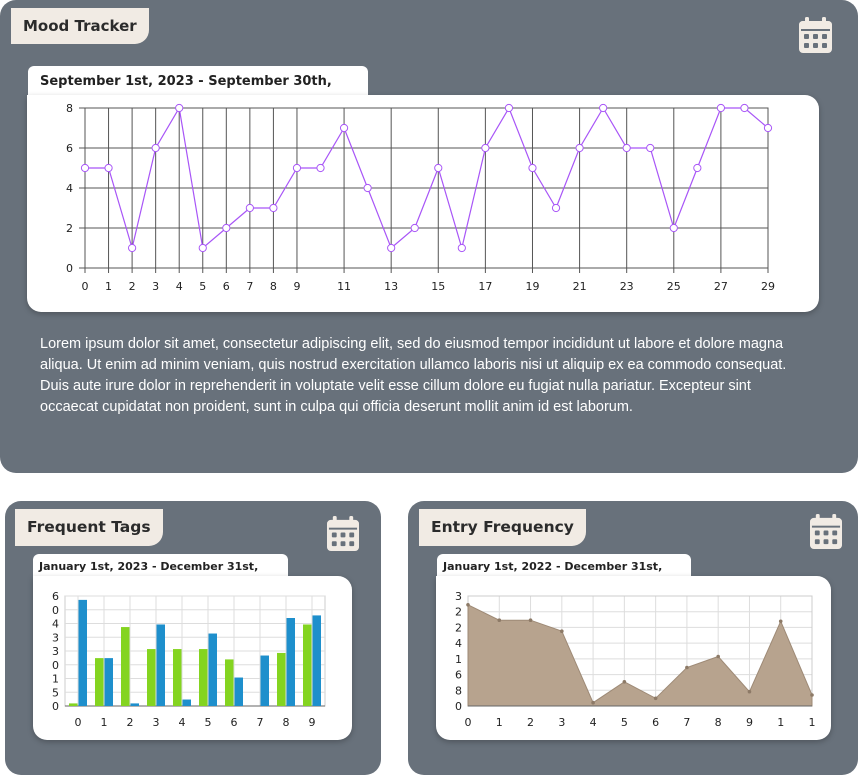  What do you see at coordinates (344, 286) in the screenshot?
I see `x-tick-label: 11` at bounding box center [344, 286].